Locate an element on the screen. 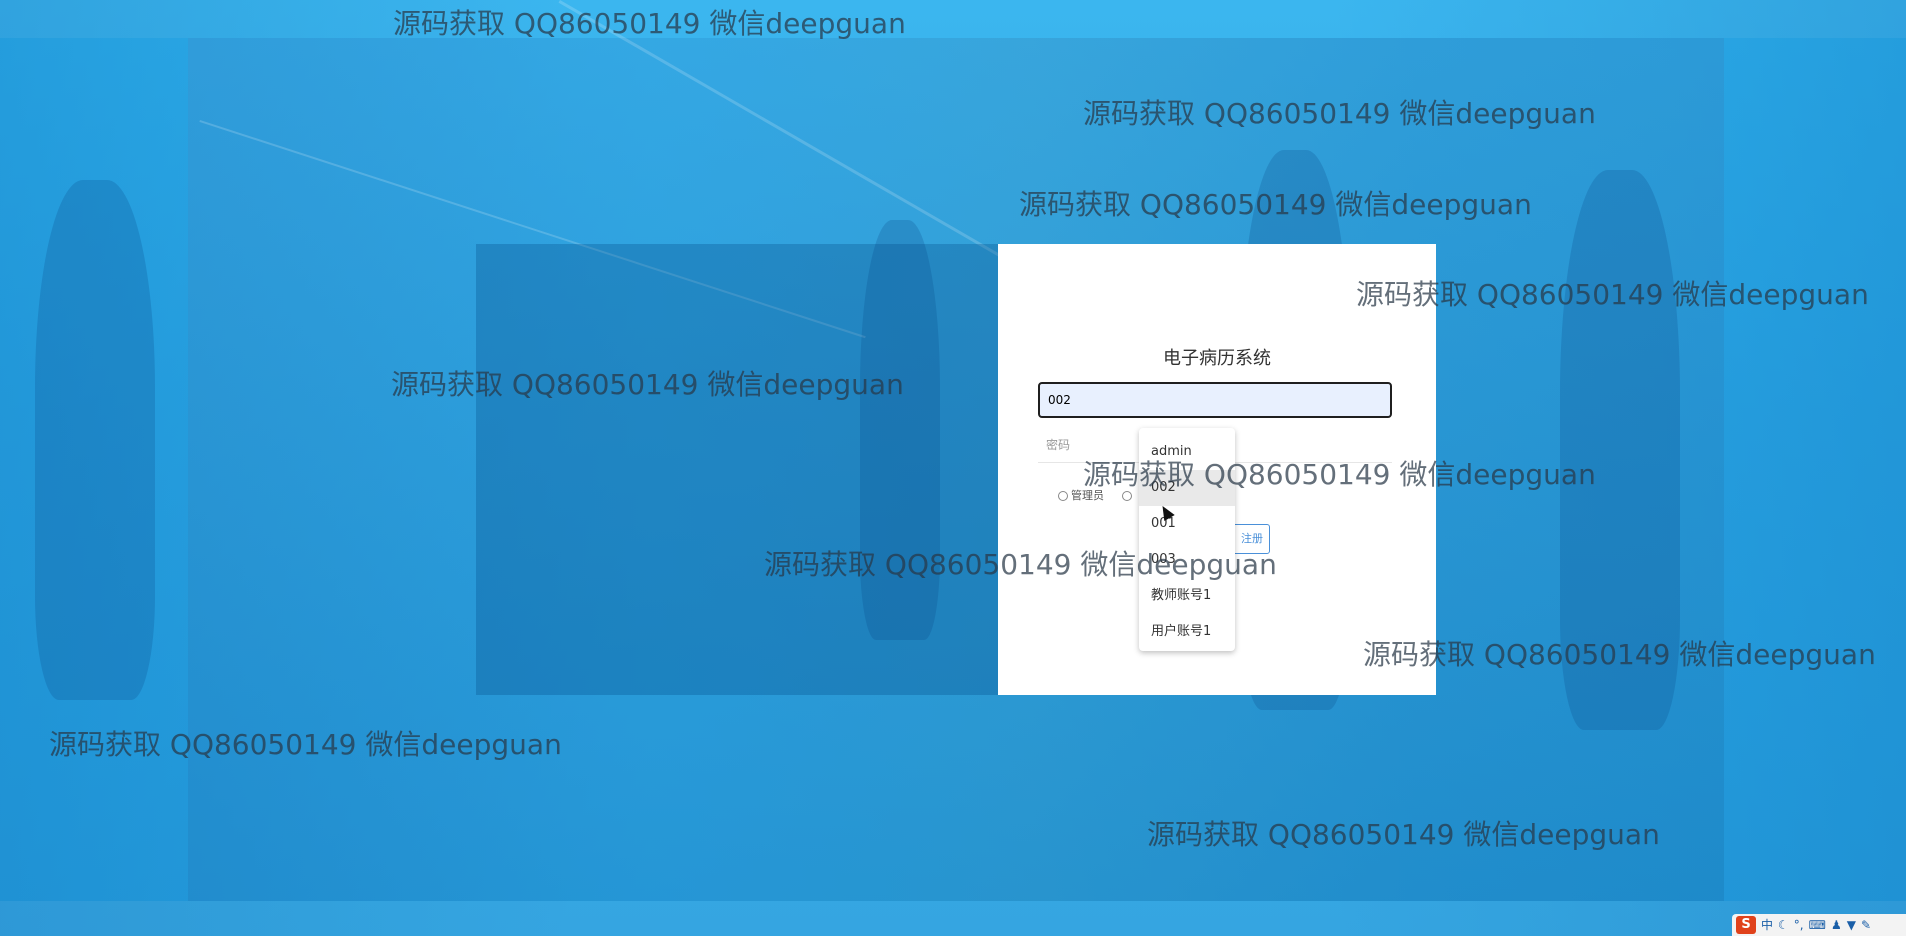  role-radio-group: 管理员 is located at coordinates (1103, 495).